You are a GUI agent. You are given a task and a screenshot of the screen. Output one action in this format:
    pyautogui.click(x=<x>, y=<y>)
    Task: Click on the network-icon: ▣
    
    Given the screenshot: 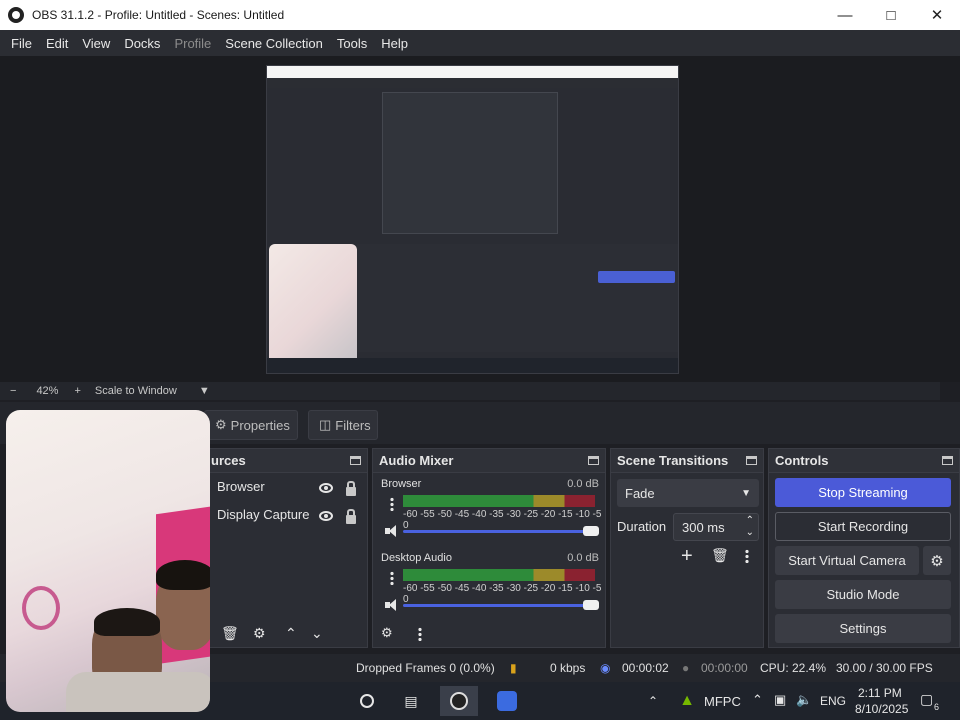 What is the action you would take?
    pyautogui.click(x=780, y=700)
    